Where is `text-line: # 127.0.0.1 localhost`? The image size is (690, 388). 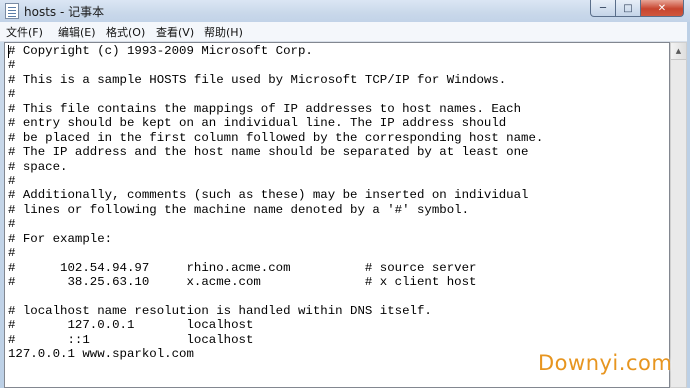 text-line: # 127.0.0.1 localhost is located at coordinates (131, 325).